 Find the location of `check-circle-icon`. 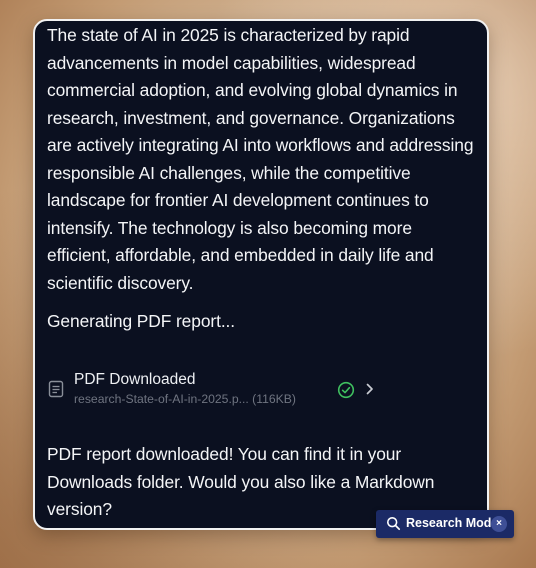

check-circle-icon is located at coordinates (346, 390).